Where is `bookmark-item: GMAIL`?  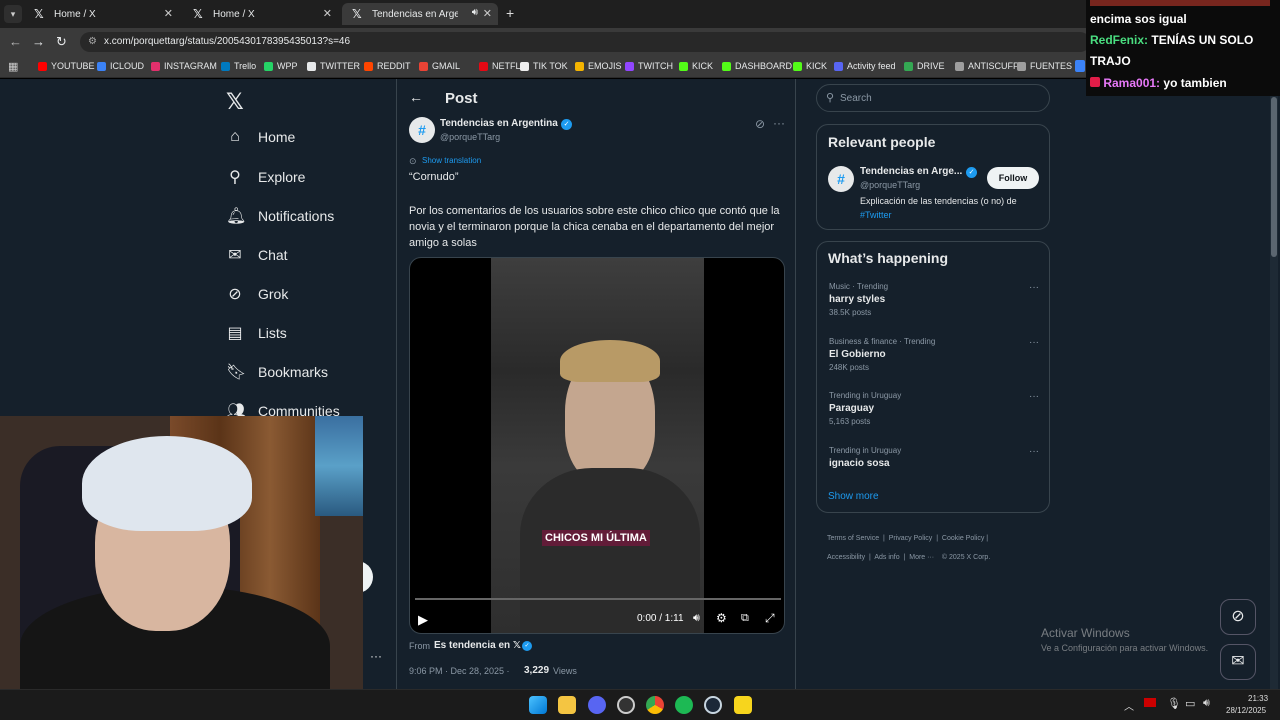
bookmark-item: GMAIL is located at coordinates (439, 66).